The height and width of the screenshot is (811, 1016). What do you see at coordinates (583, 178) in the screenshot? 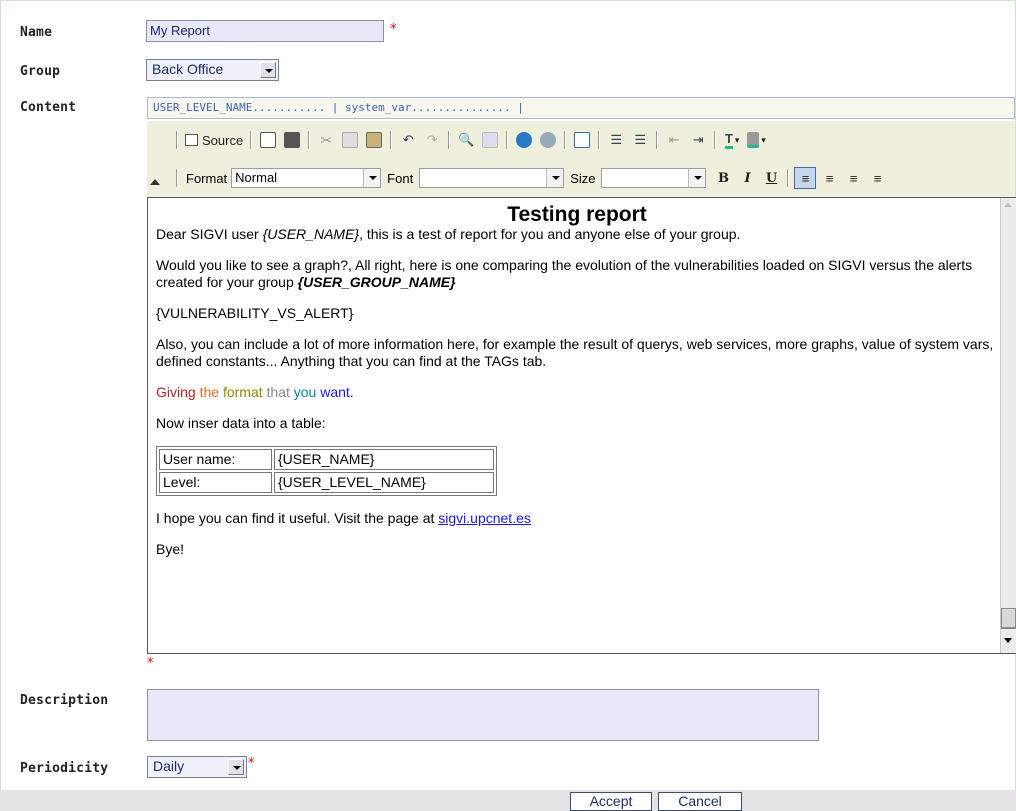
I see `size-label: Size` at bounding box center [583, 178].